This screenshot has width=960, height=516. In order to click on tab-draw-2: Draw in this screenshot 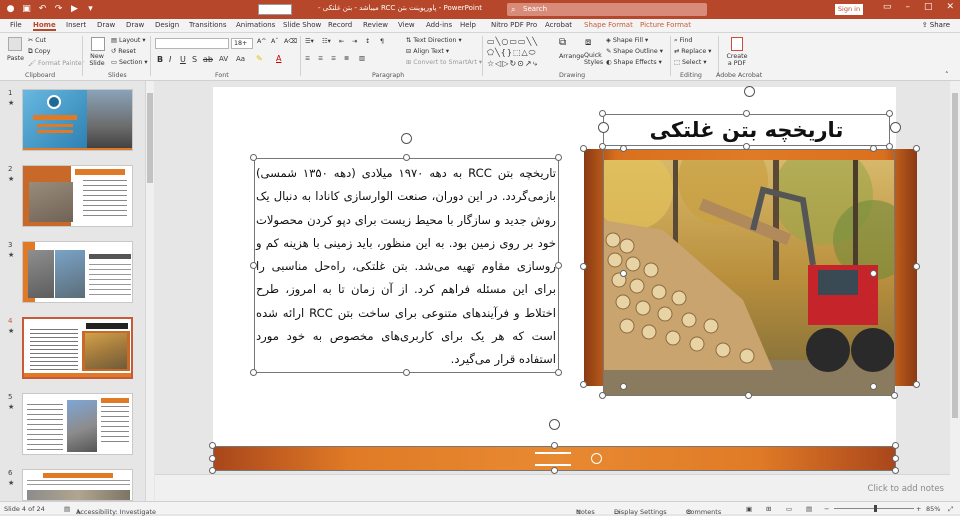, I will do `click(135, 25)`.